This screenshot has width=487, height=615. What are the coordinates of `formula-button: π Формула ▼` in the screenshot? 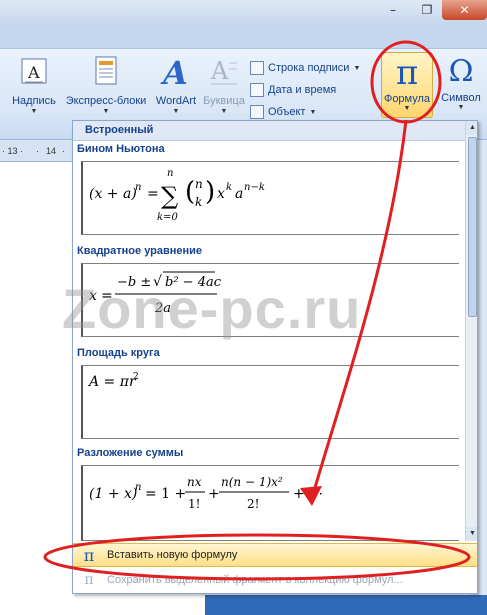 It's located at (407, 85).